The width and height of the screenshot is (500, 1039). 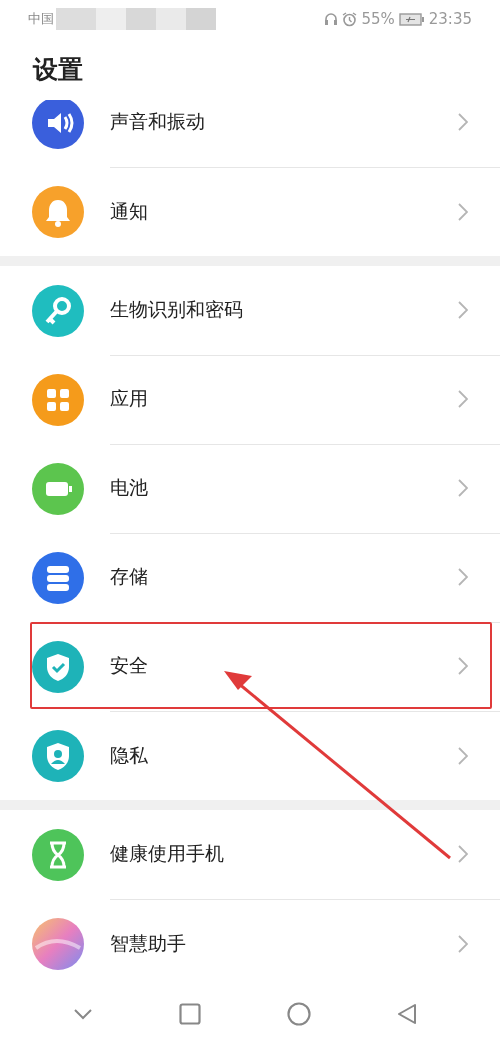 I want to click on item-label: 健康使用手机, so click(x=167, y=853).